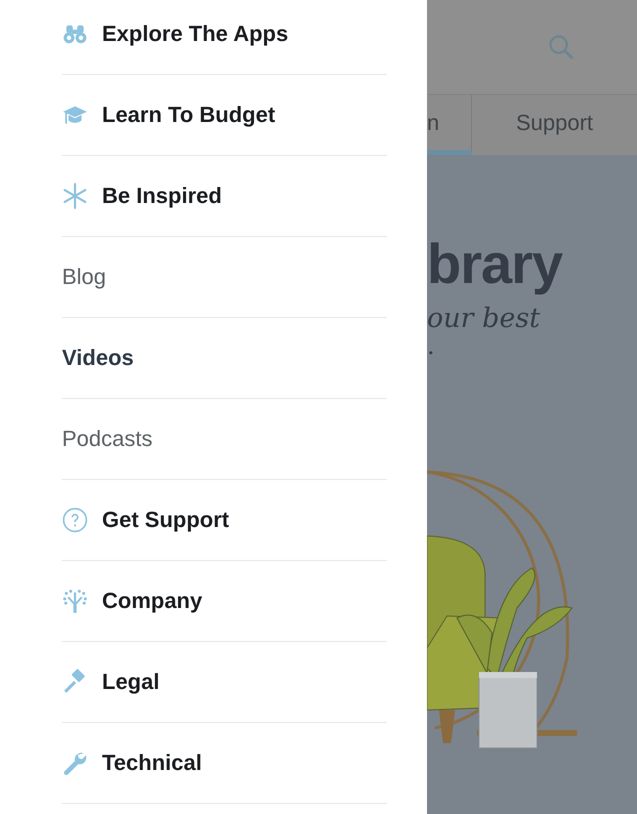 This screenshot has width=637, height=814. I want to click on menu-item: Technical, so click(224, 763).